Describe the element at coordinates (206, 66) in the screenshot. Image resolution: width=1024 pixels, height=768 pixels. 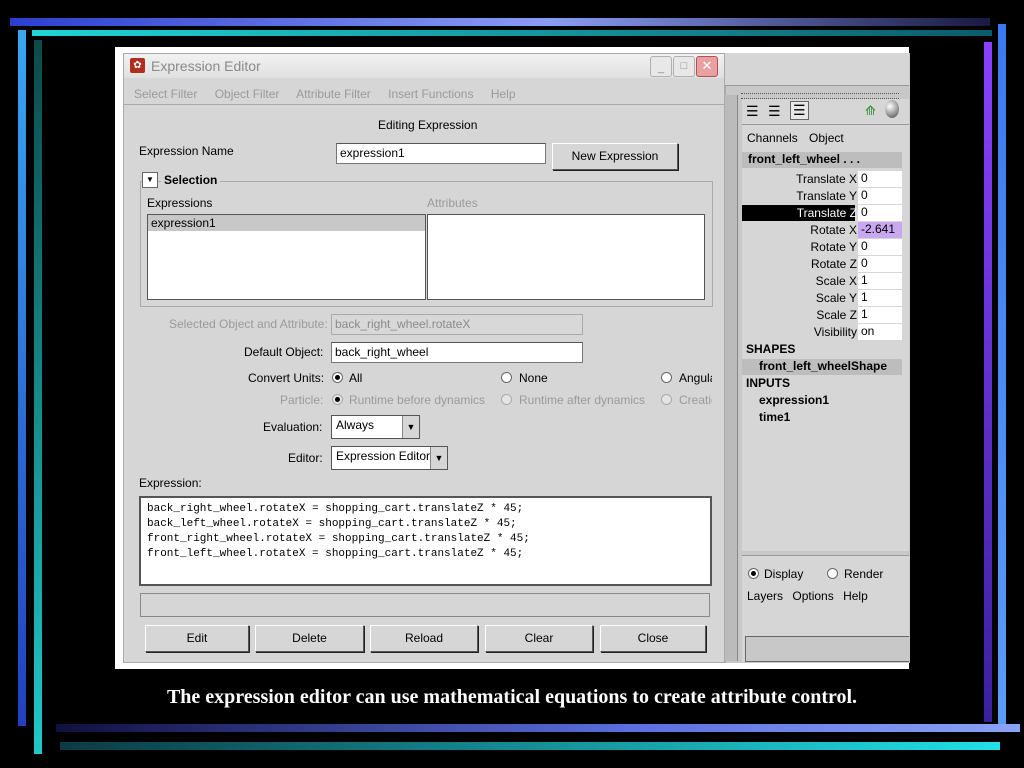
I see `window-title: Expression Editor` at that location.